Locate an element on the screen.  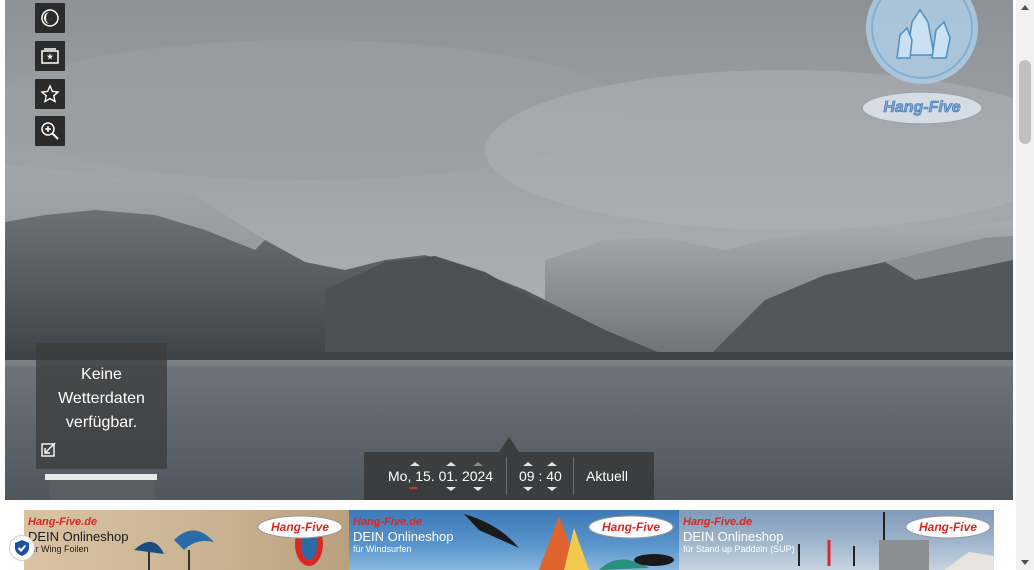
datetime-bar: Mo, 15. 01. 2024 09 : 40 Aktuell is located at coordinates (509, 476).